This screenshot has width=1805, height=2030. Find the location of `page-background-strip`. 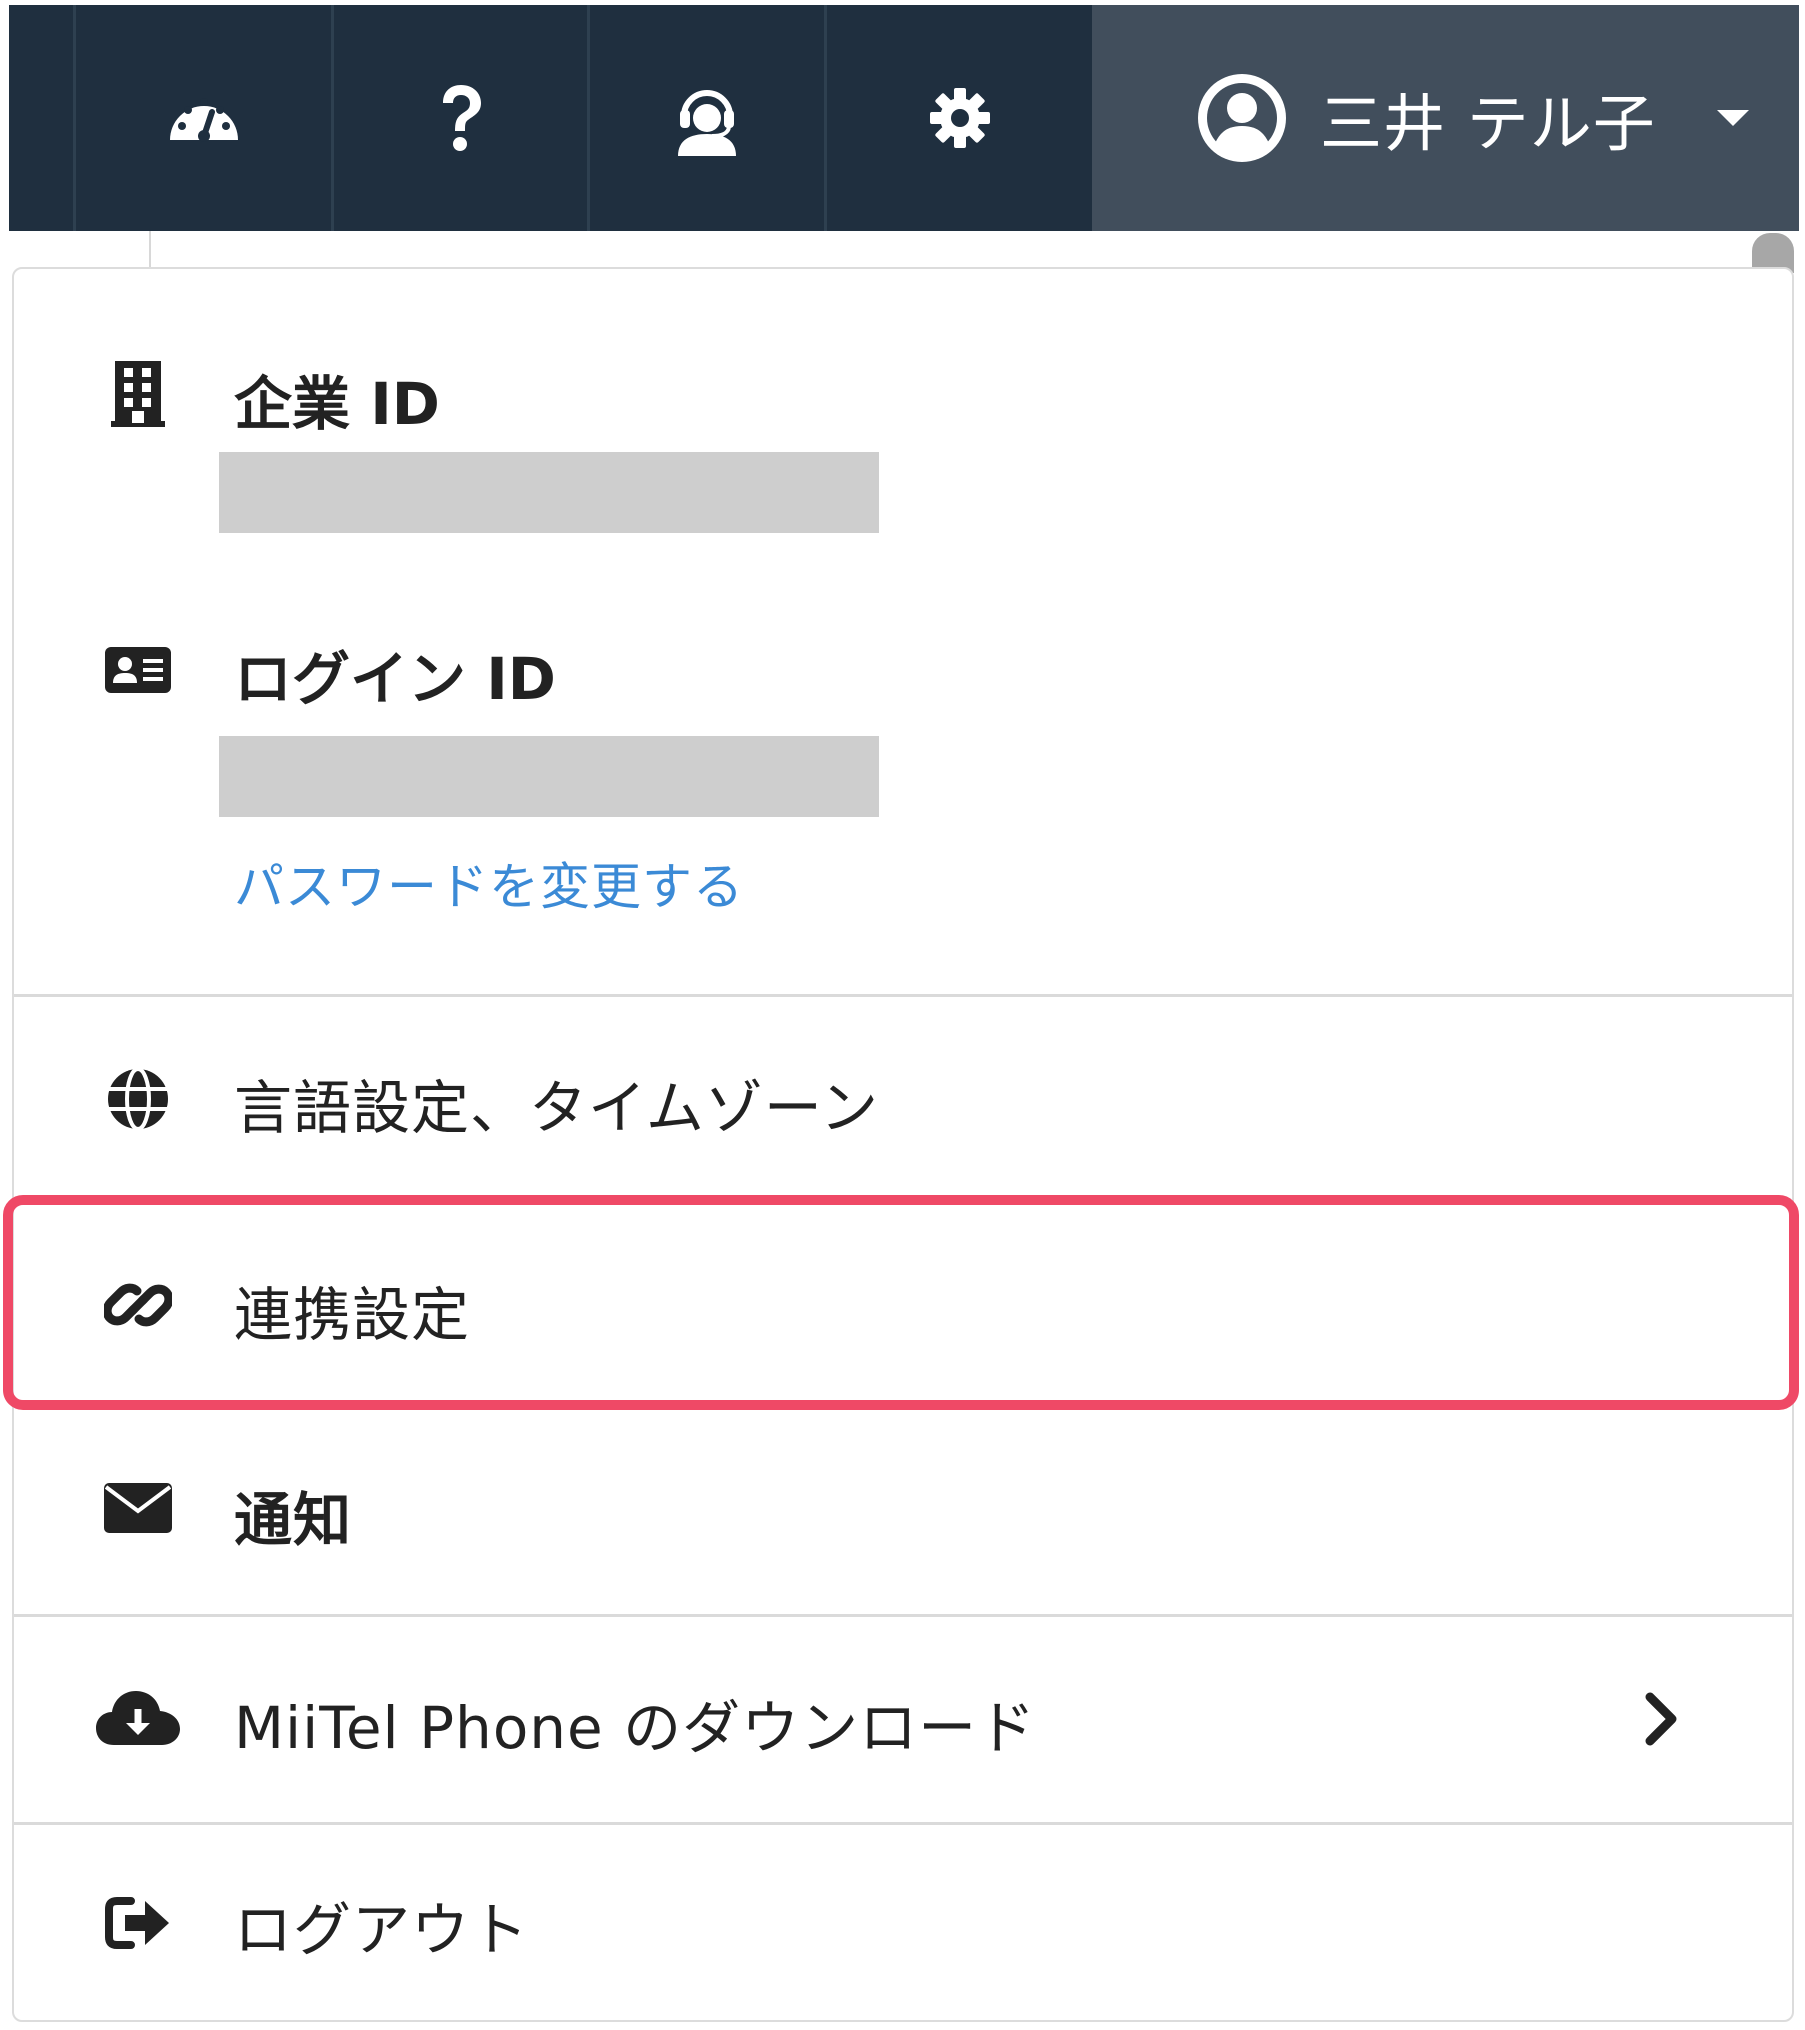

page-background-strip is located at coordinates (904, 249).